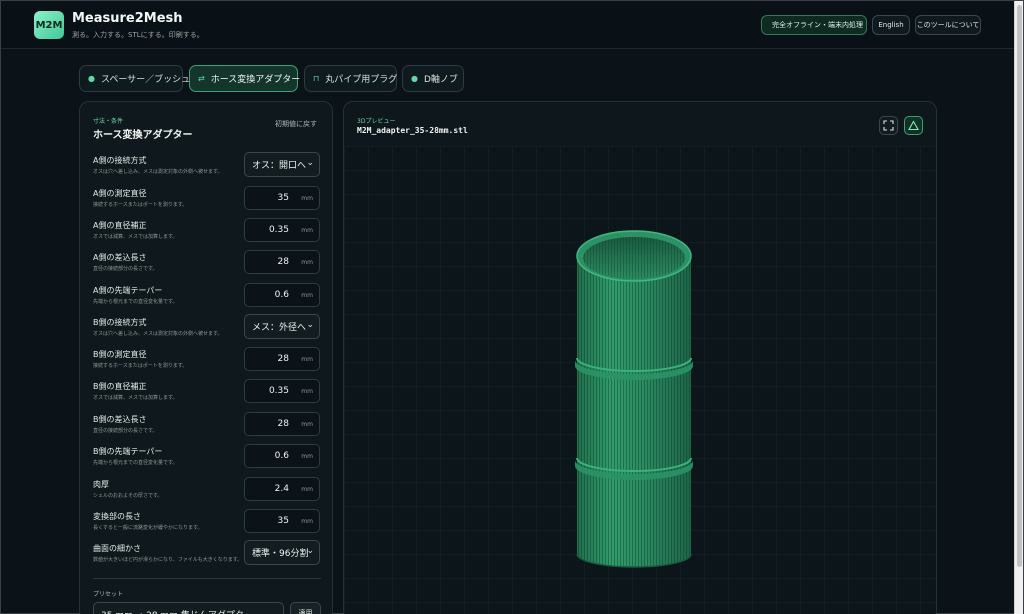 This screenshot has height=614, width=1024. Describe the element at coordinates (891, 25) in the screenshot. I see `language-button: English` at that location.